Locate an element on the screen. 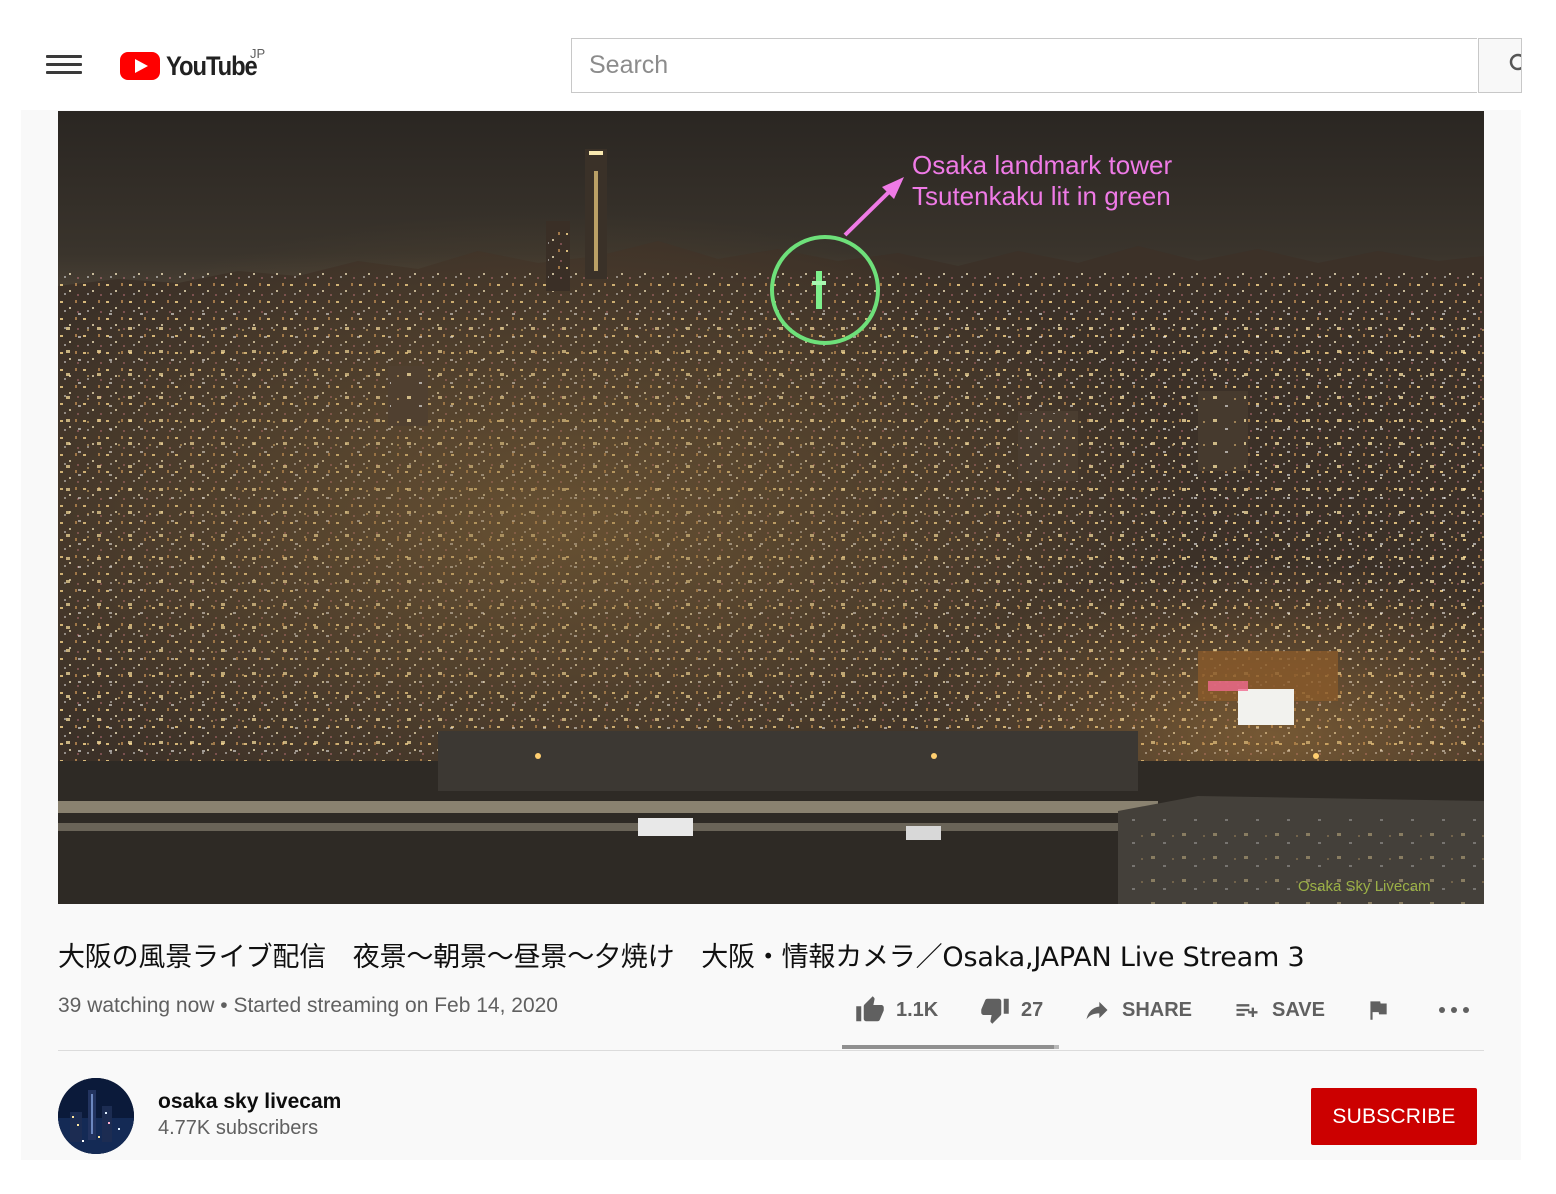 This screenshot has width=1556, height=1194. like-count: 1.1K is located at coordinates (917, 1009).